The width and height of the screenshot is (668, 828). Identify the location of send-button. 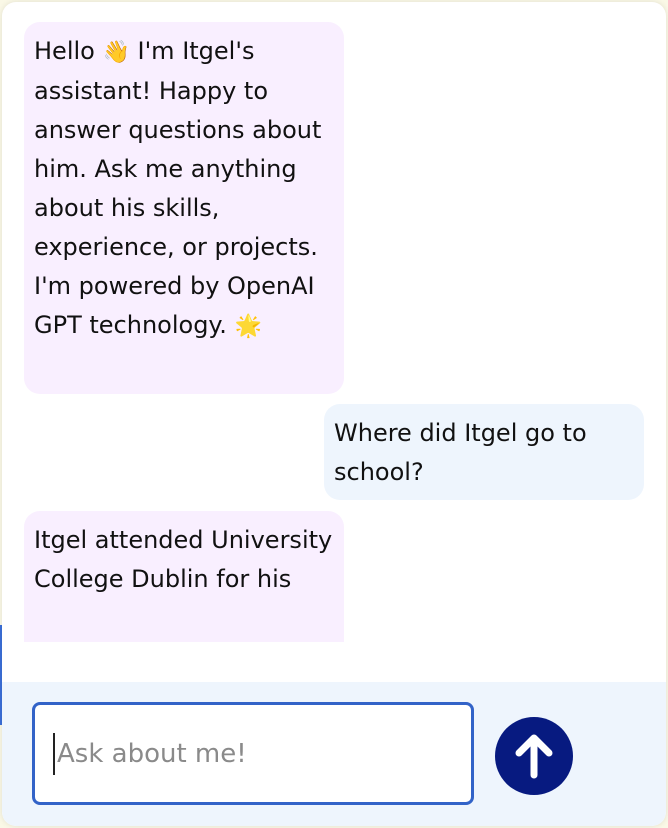
(534, 756).